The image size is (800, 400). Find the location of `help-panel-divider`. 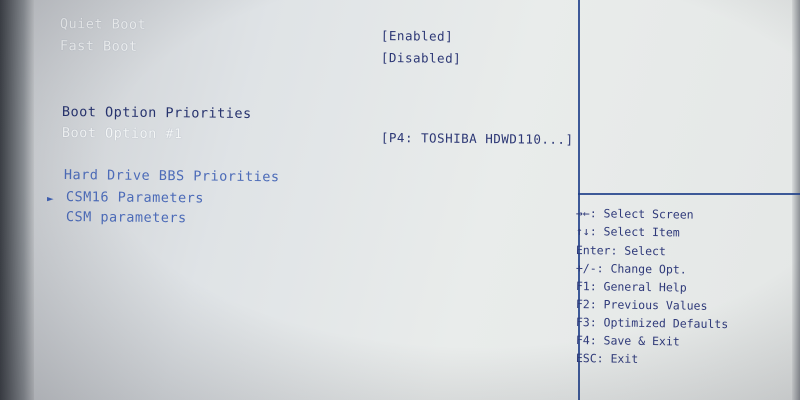

help-panel-divider is located at coordinates (689, 194).